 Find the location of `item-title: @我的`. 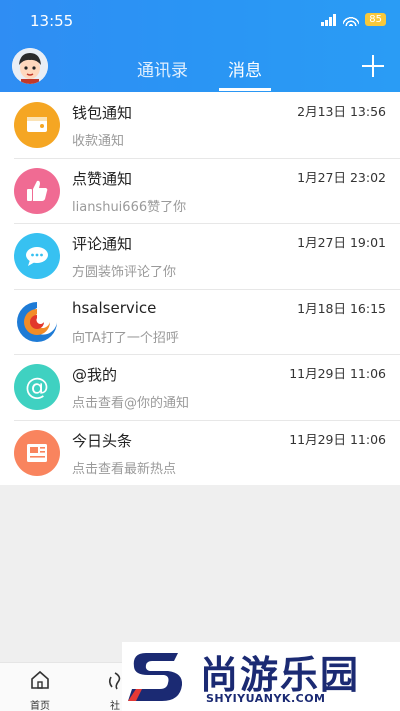

item-title: @我的 is located at coordinates (95, 375).